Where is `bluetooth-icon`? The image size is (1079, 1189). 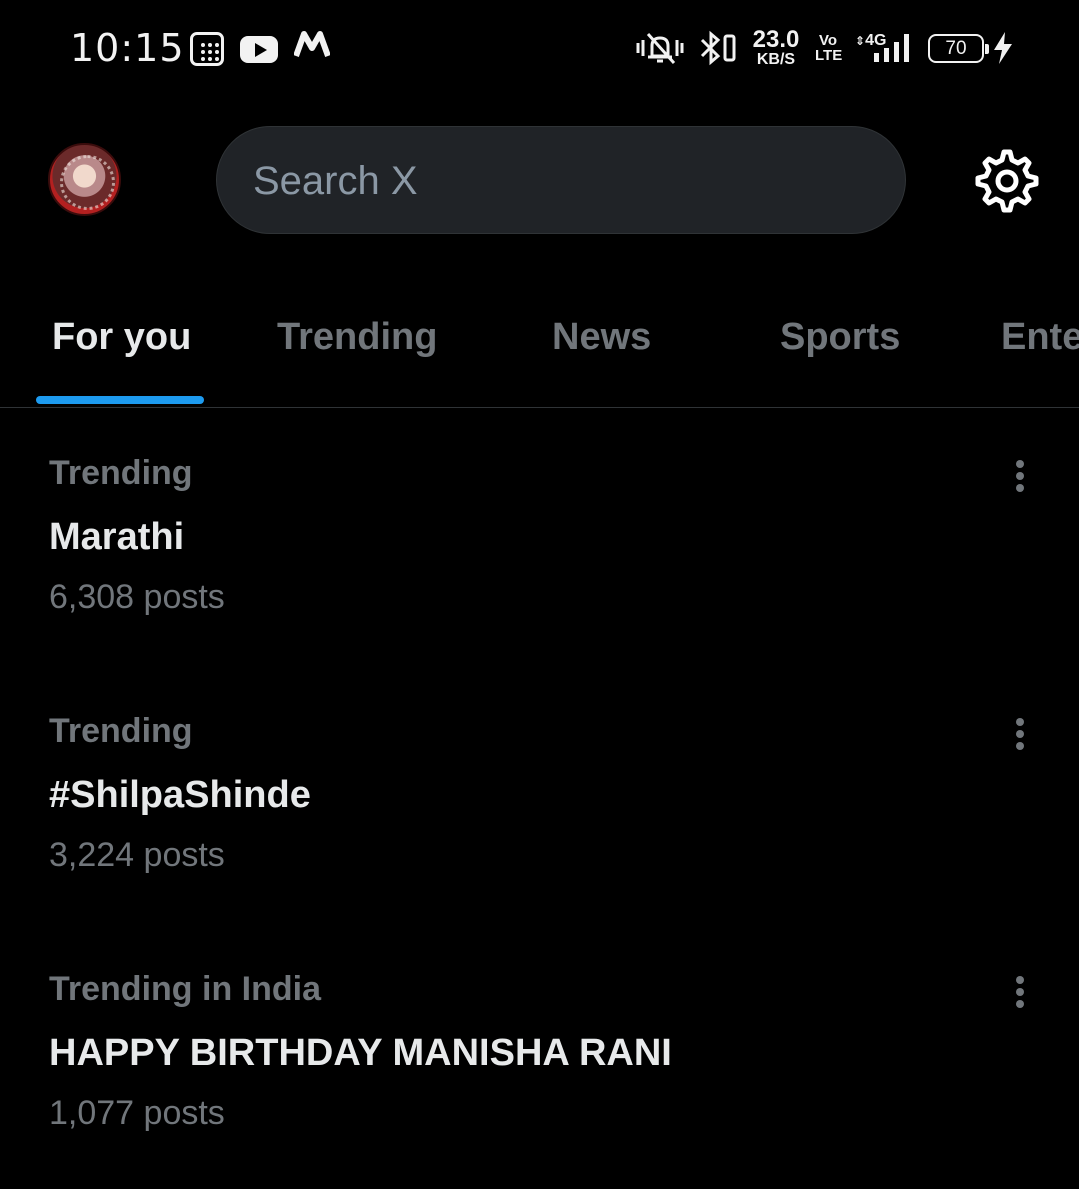 bluetooth-icon is located at coordinates (718, 50).